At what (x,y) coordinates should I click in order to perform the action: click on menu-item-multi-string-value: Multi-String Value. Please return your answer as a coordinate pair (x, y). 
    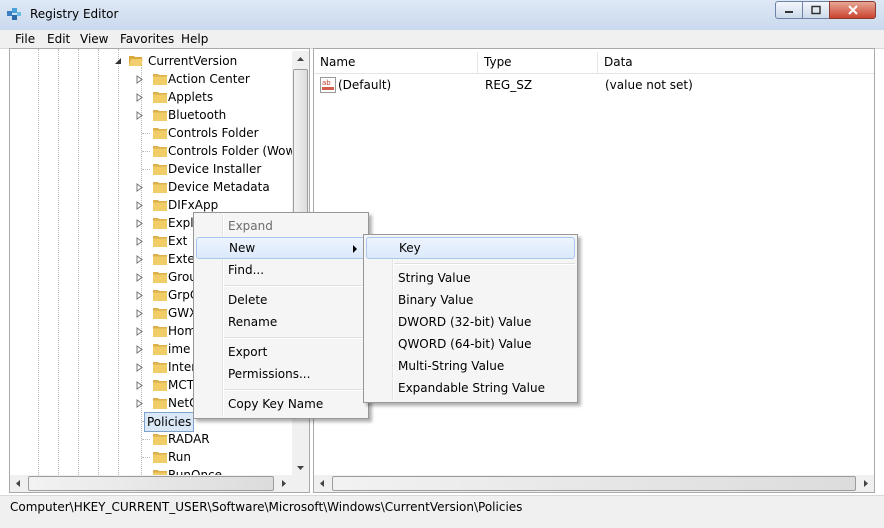
    Looking at the image, I should click on (470, 366).